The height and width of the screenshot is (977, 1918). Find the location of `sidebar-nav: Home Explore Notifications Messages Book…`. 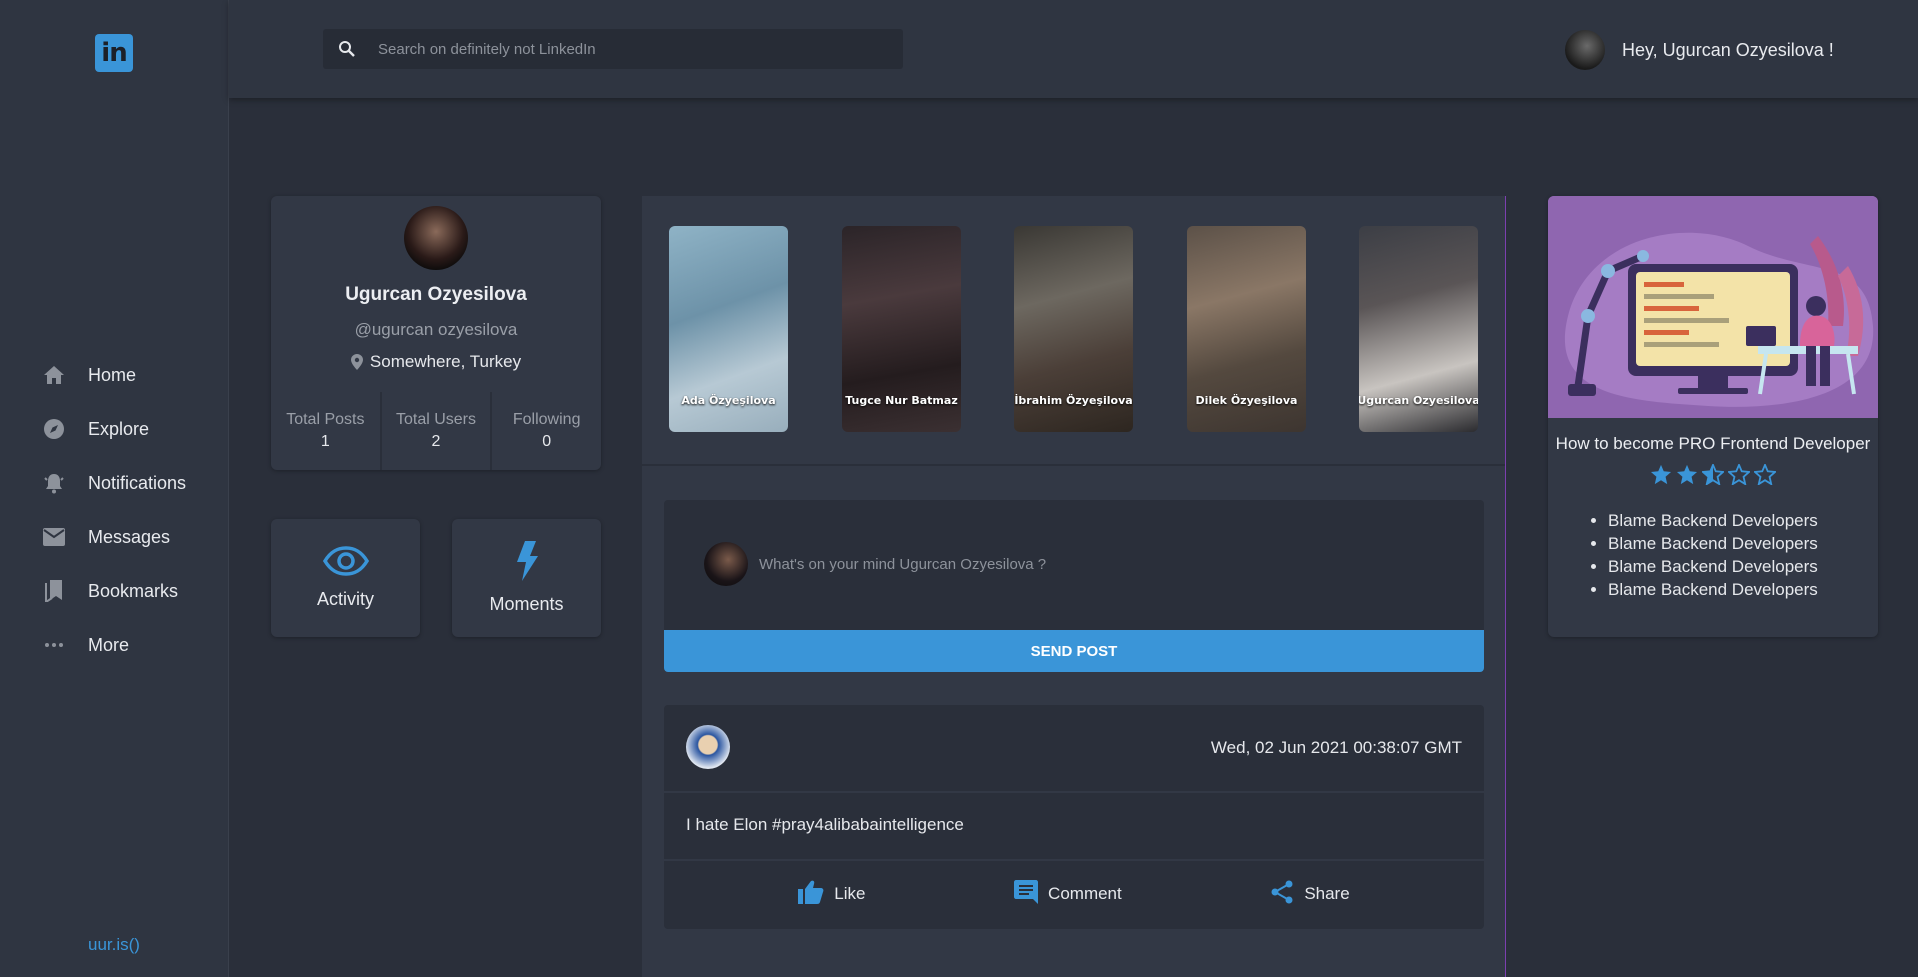

sidebar-nav: Home Explore Notifications Messages Book… is located at coordinates (113, 510).